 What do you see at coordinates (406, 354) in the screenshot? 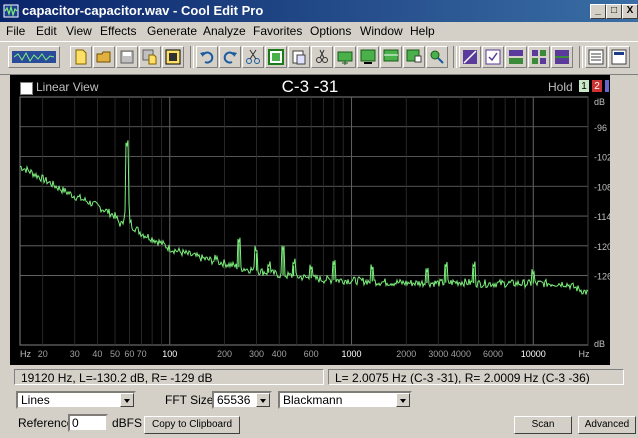
I see `x-tick-label: 2000` at bounding box center [406, 354].